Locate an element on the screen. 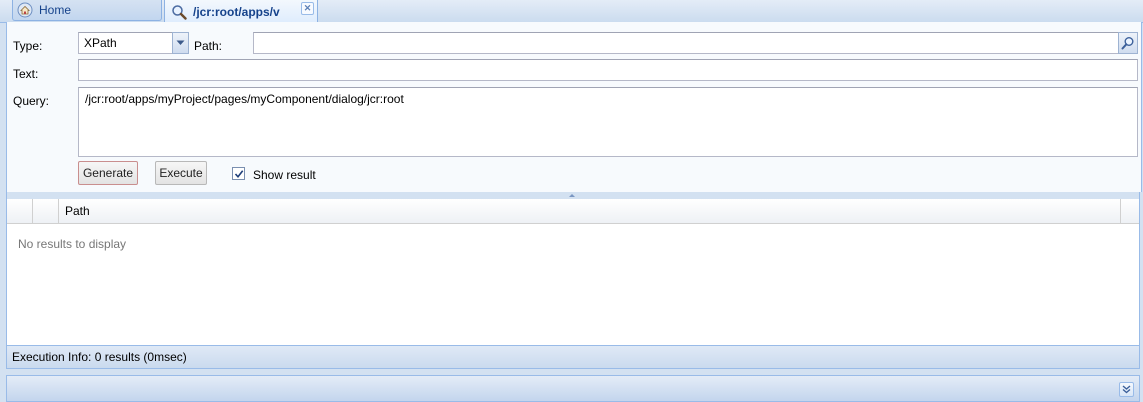 The image size is (1143, 402). show-result-label: Show result is located at coordinates (284, 175).